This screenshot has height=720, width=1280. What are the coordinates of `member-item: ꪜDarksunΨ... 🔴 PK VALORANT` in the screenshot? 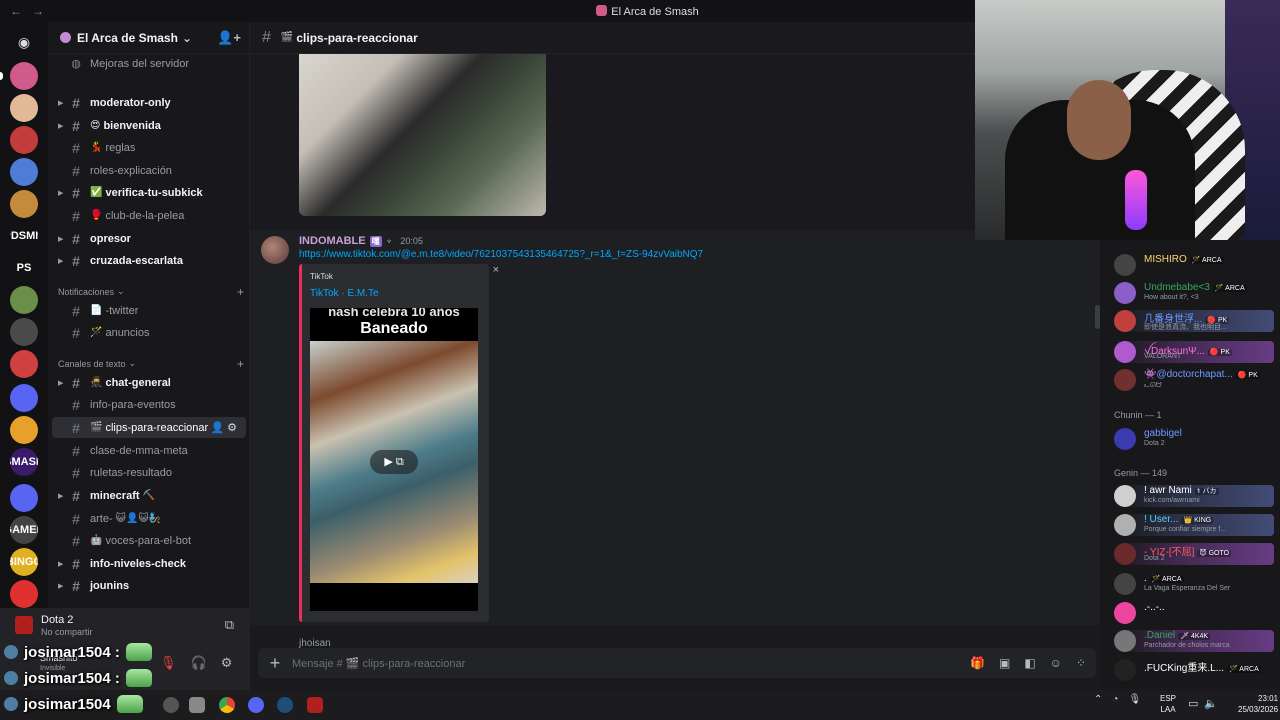 It's located at (1194, 352).